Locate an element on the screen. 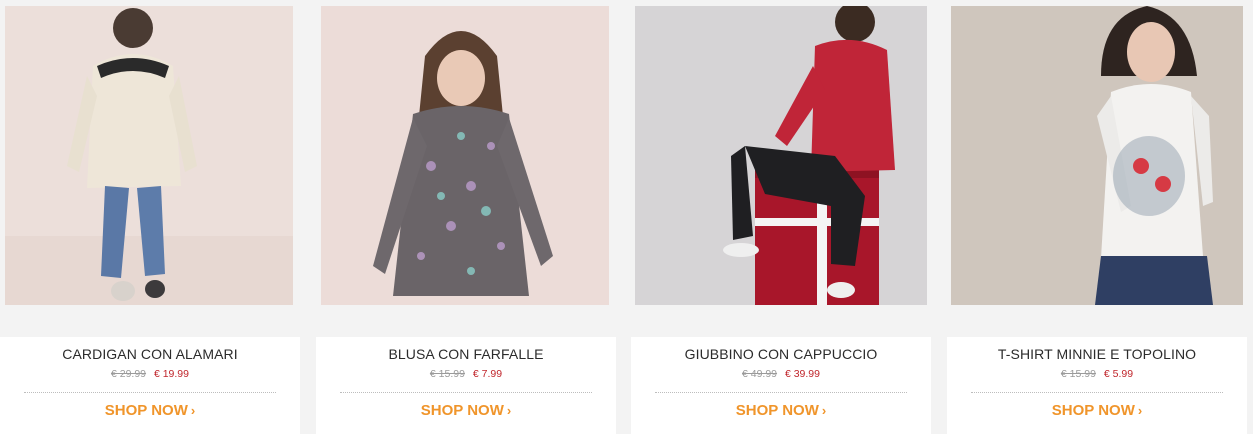 Image resolution: width=1253 pixels, height=434 pixels. product-name: BLUSA CON FARFALLE is located at coordinates (466, 354).